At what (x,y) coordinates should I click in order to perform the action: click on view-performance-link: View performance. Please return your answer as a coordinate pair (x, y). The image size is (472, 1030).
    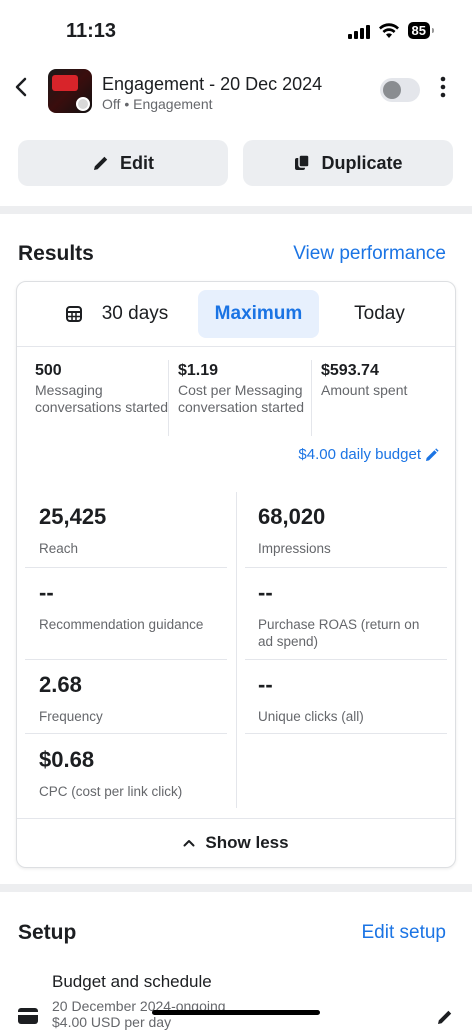
    Looking at the image, I should click on (369, 254).